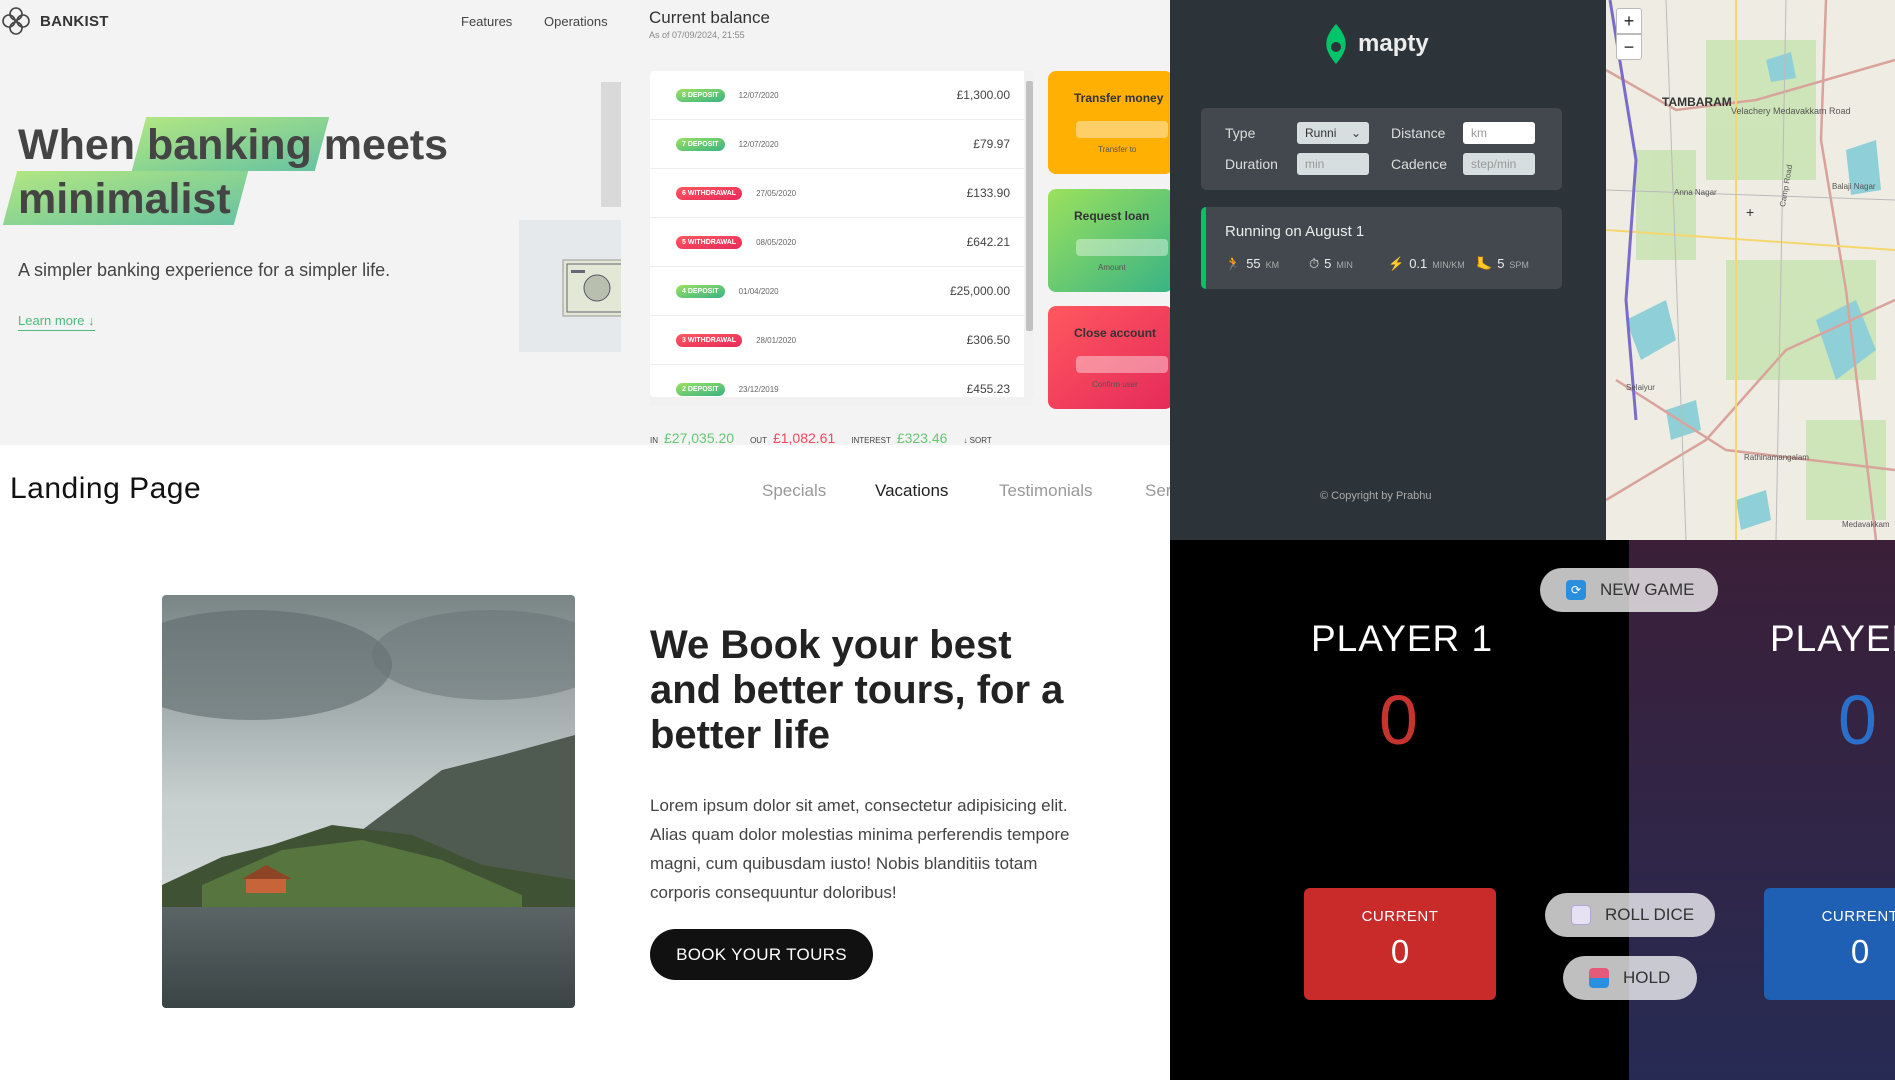 The height and width of the screenshot is (1080, 1895). Describe the element at coordinates (841, 340) in the screenshot. I see `movement-row: 3 withdrawal 28/01/2020 £306.50` at that location.